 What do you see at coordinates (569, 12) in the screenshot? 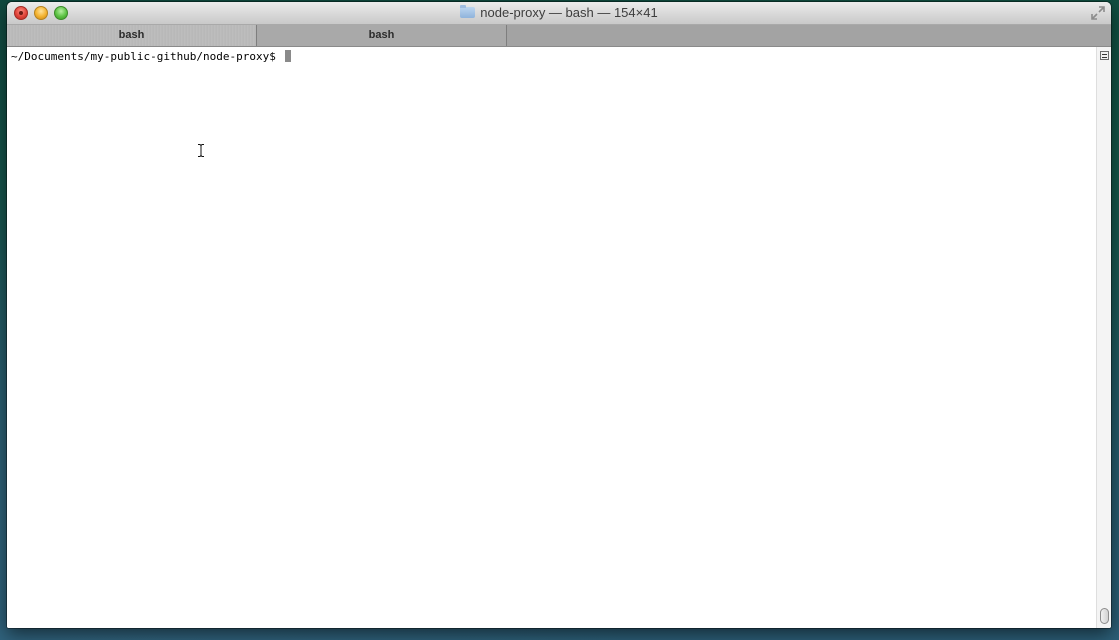
I see `window-title: node-proxy — bash — 154×41` at bounding box center [569, 12].